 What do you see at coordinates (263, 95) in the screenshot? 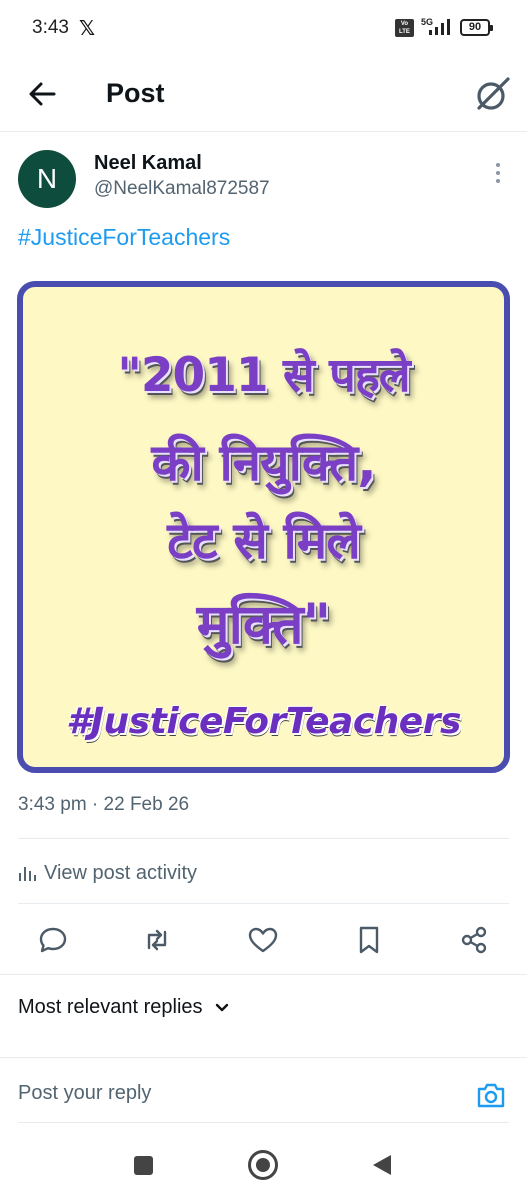
I see `top-app-bar: Post` at bounding box center [263, 95].